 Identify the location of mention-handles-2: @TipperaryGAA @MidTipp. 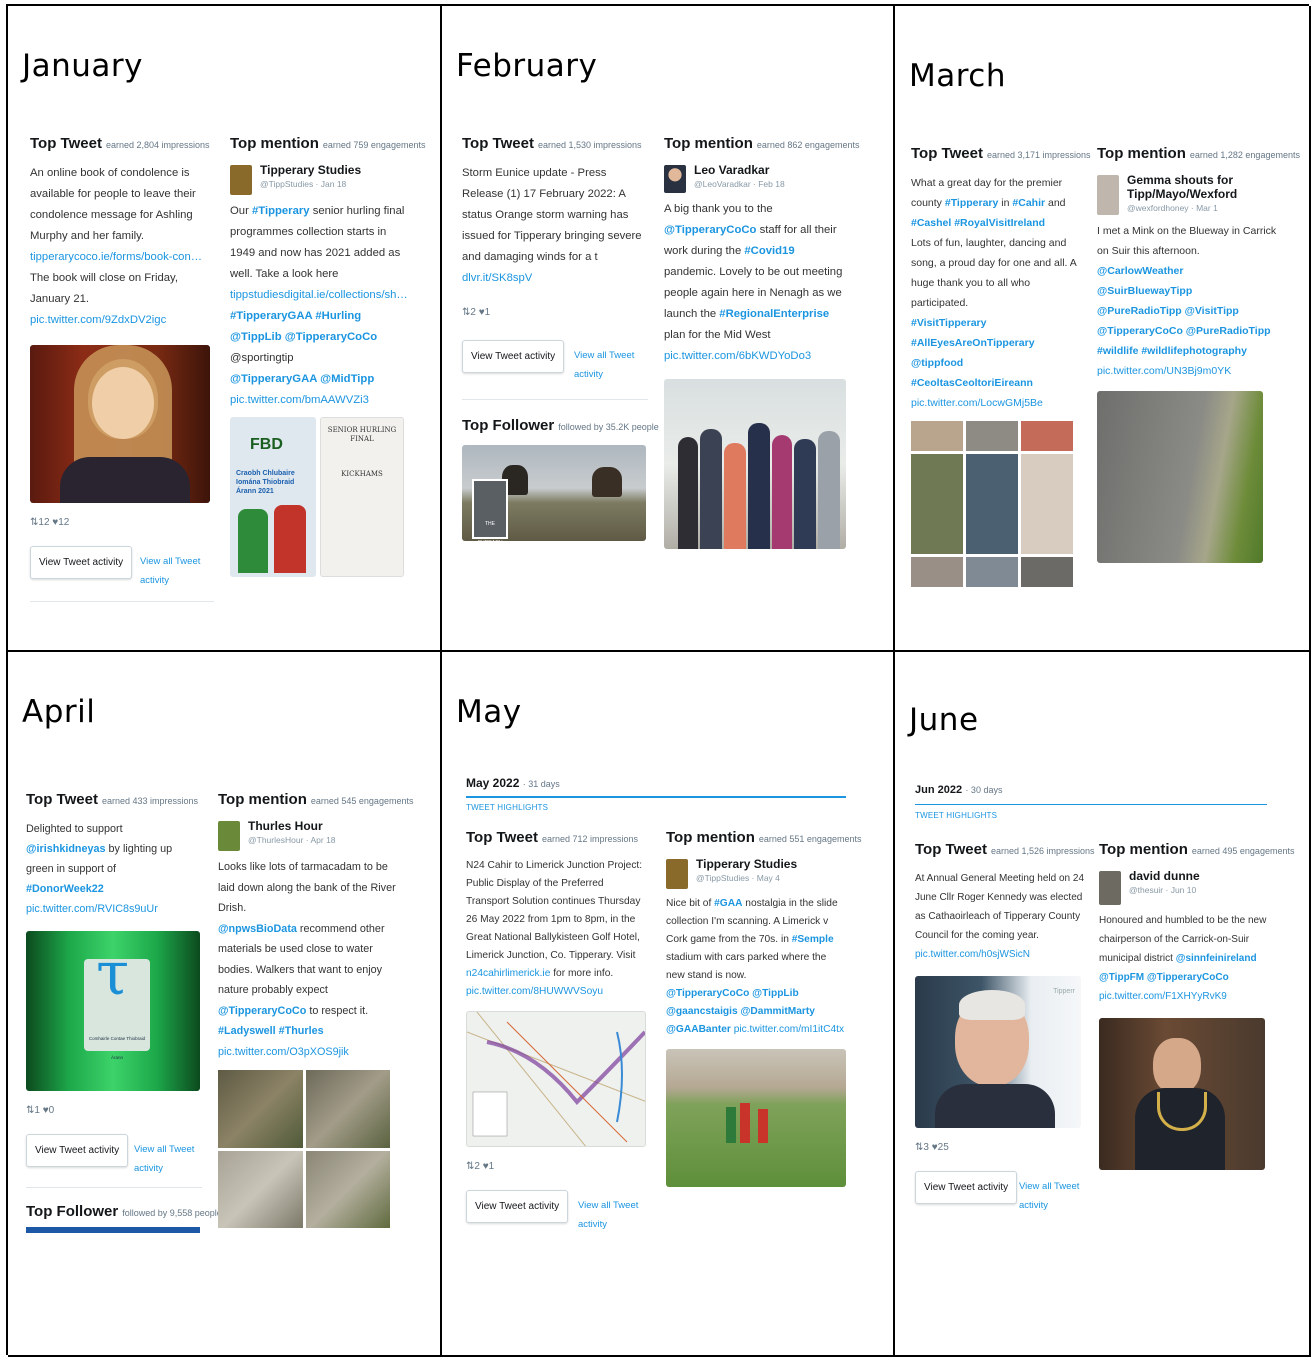
(302, 379).